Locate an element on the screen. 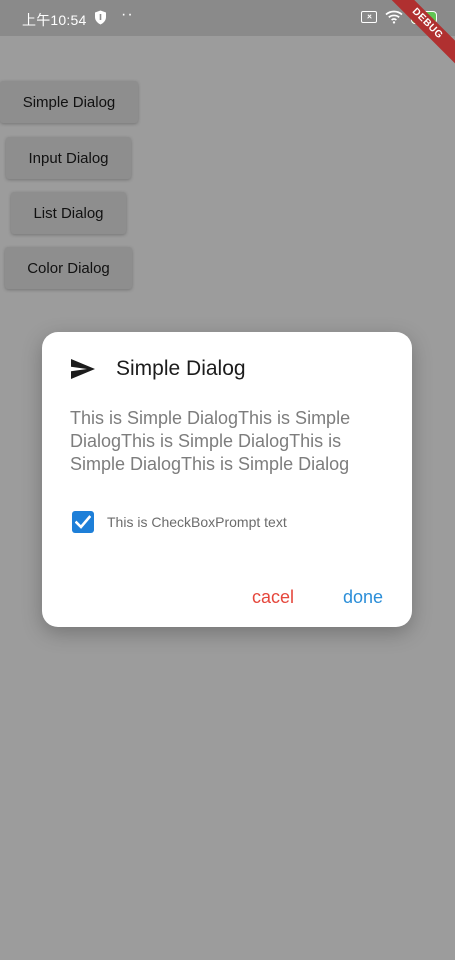 The width and height of the screenshot is (455, 960). simple-dialog-button: Simple Dialog is located at coordinates (69, 102).